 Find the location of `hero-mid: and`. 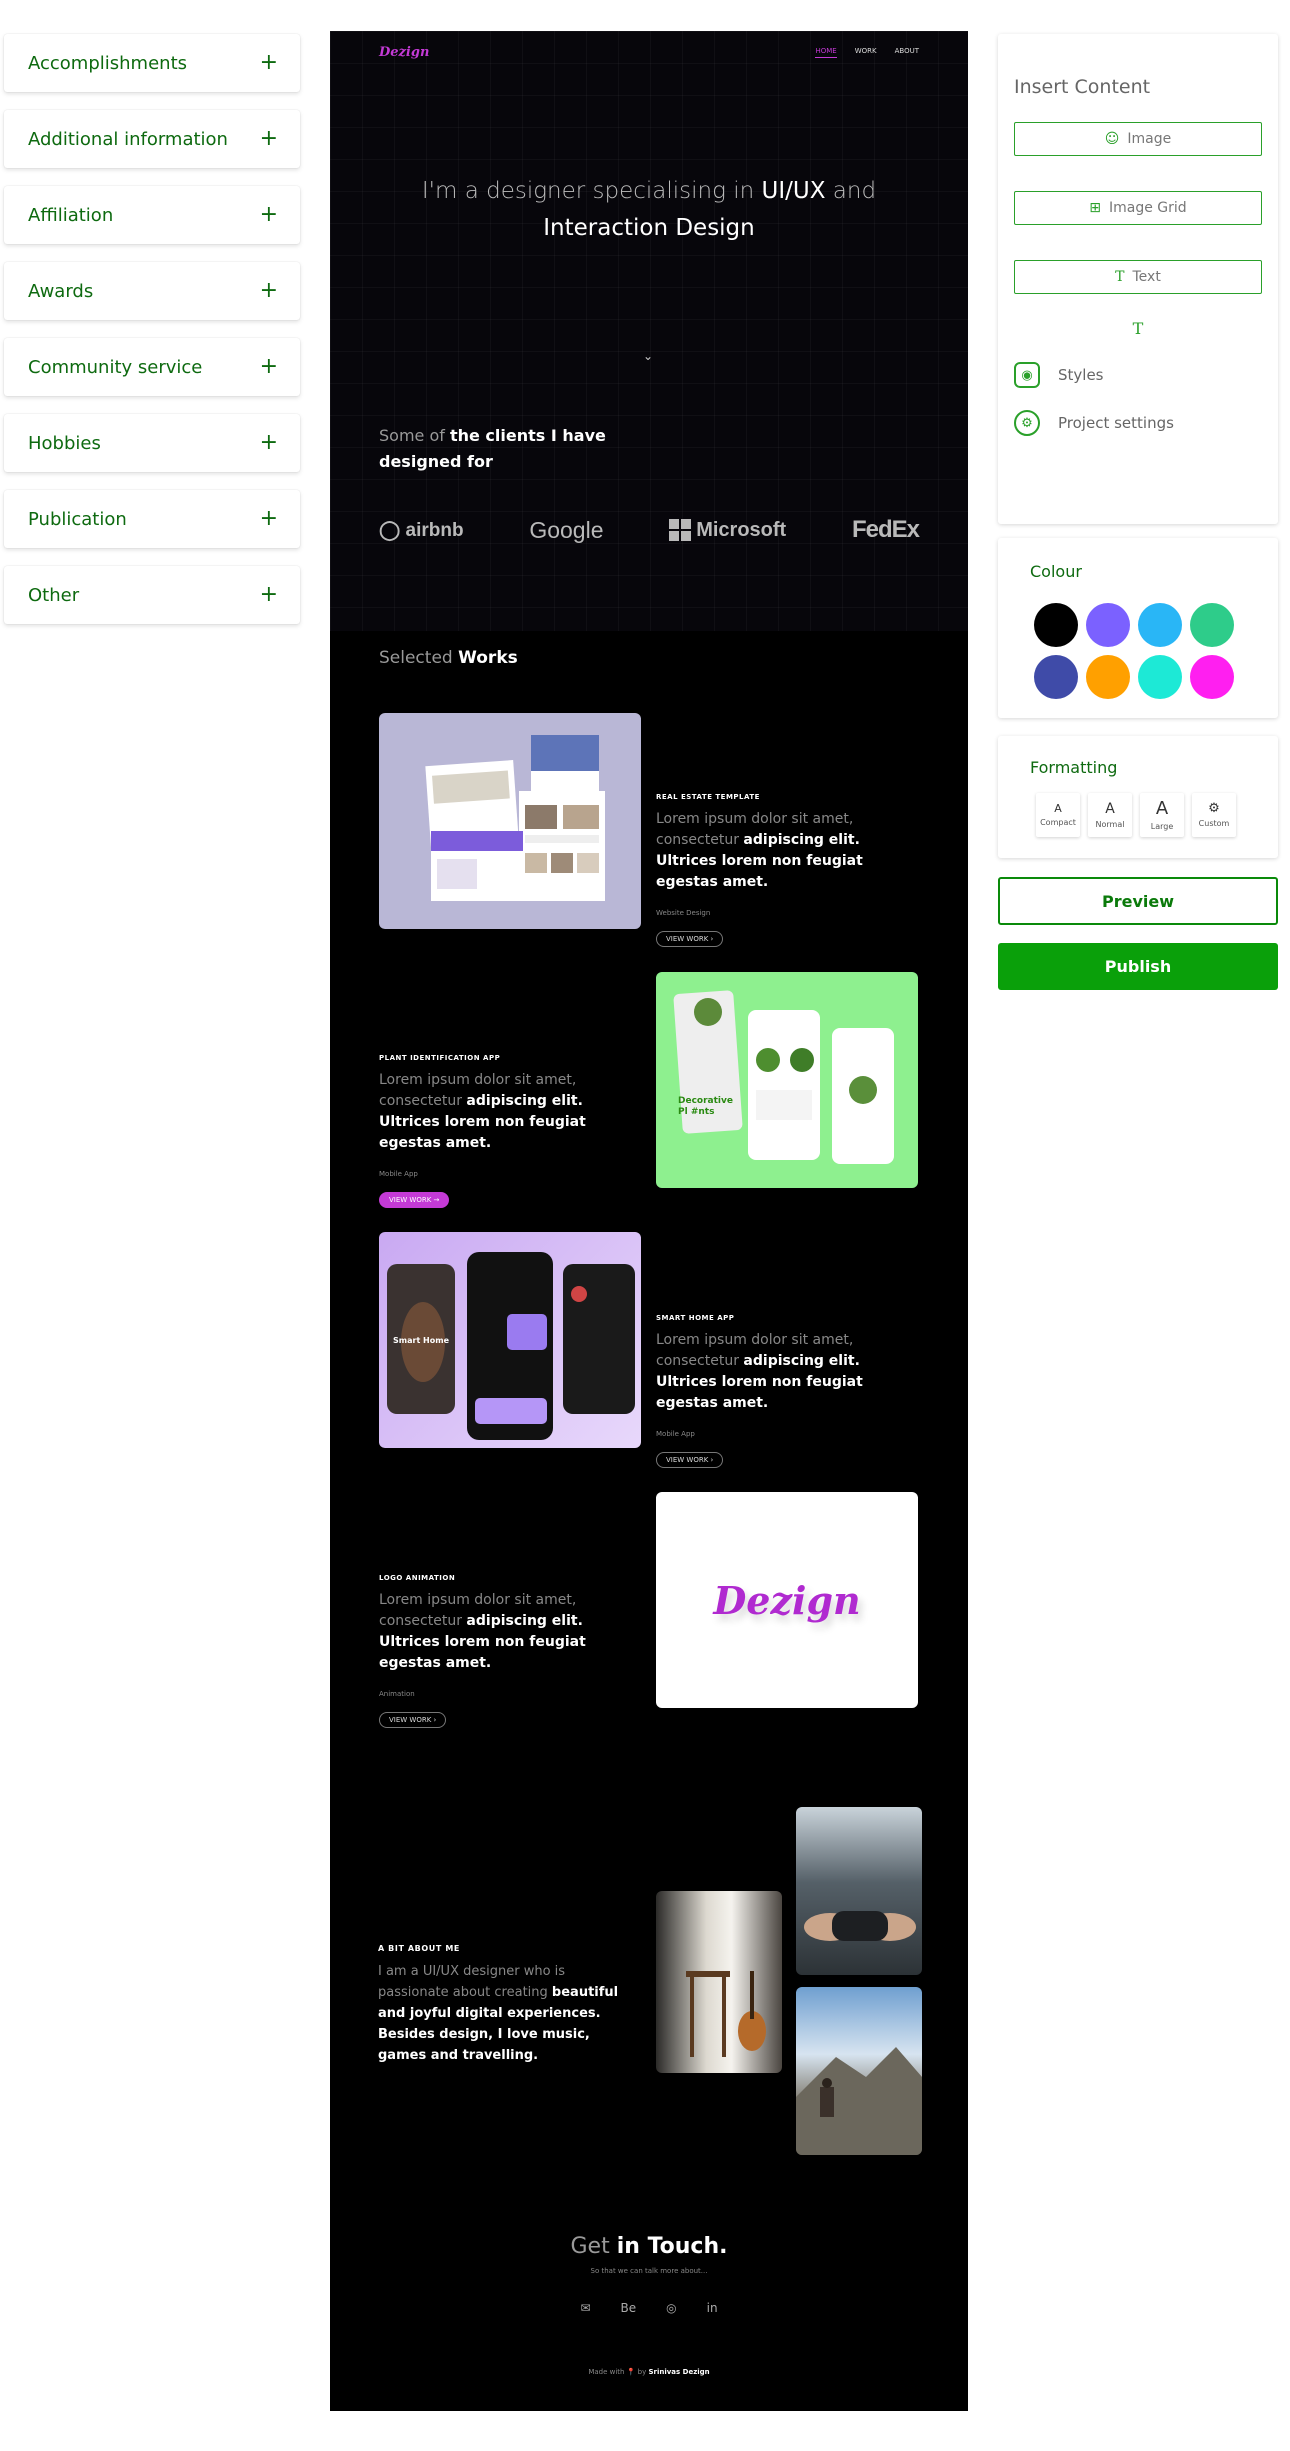

hero-mid: and is located at coordinates (851, 191).